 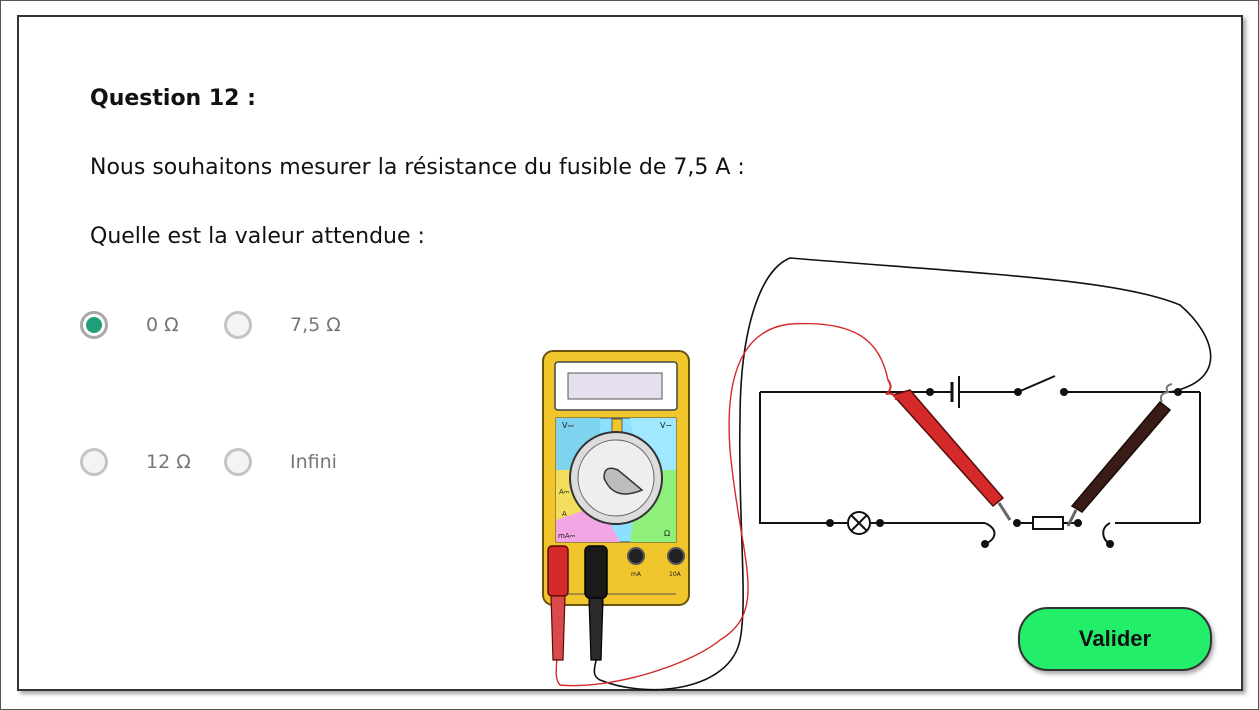 What do you see at coordinates (558, 603) in the screenshot?
I see `red-plug` at bounding box center [558, 603].